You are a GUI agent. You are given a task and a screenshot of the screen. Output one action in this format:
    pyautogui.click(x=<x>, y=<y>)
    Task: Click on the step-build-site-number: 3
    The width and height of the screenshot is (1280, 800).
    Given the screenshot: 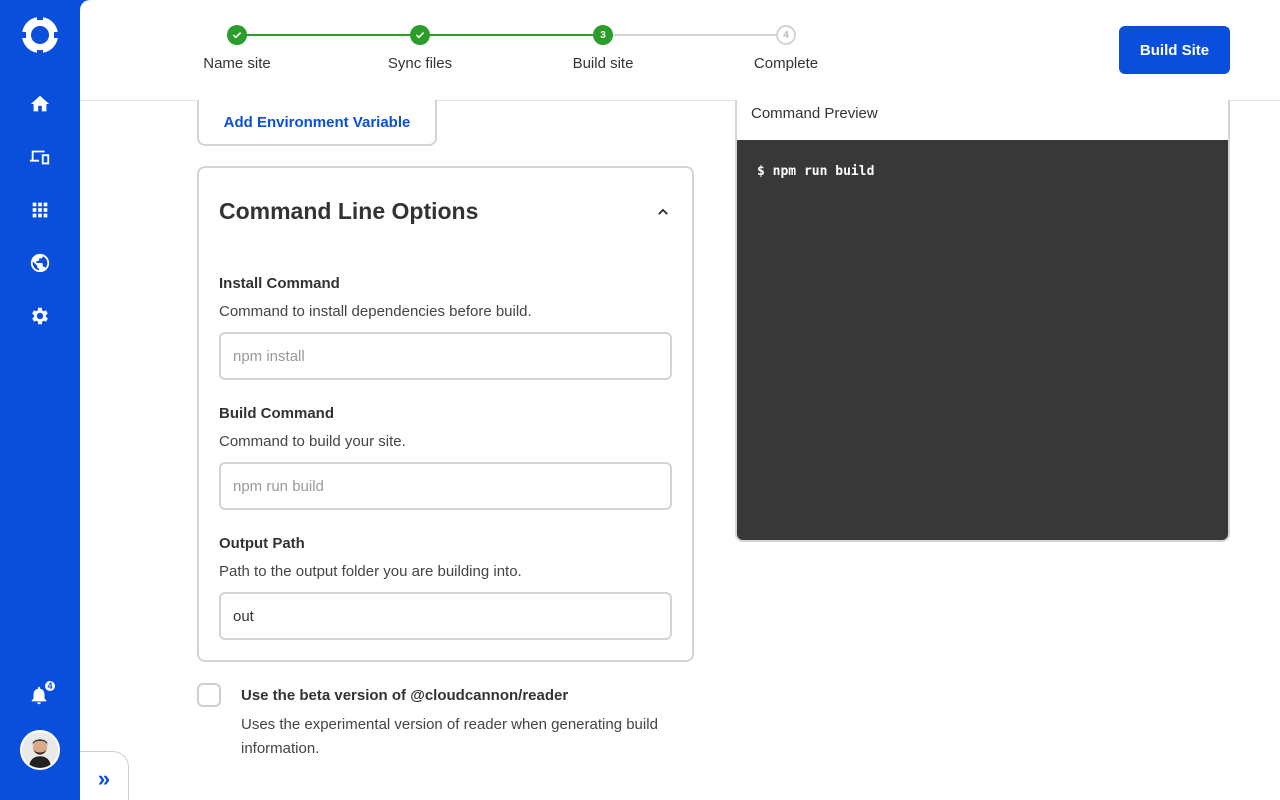 What is the action you would take?
    pyautogui.click(x=603, y=35)
    